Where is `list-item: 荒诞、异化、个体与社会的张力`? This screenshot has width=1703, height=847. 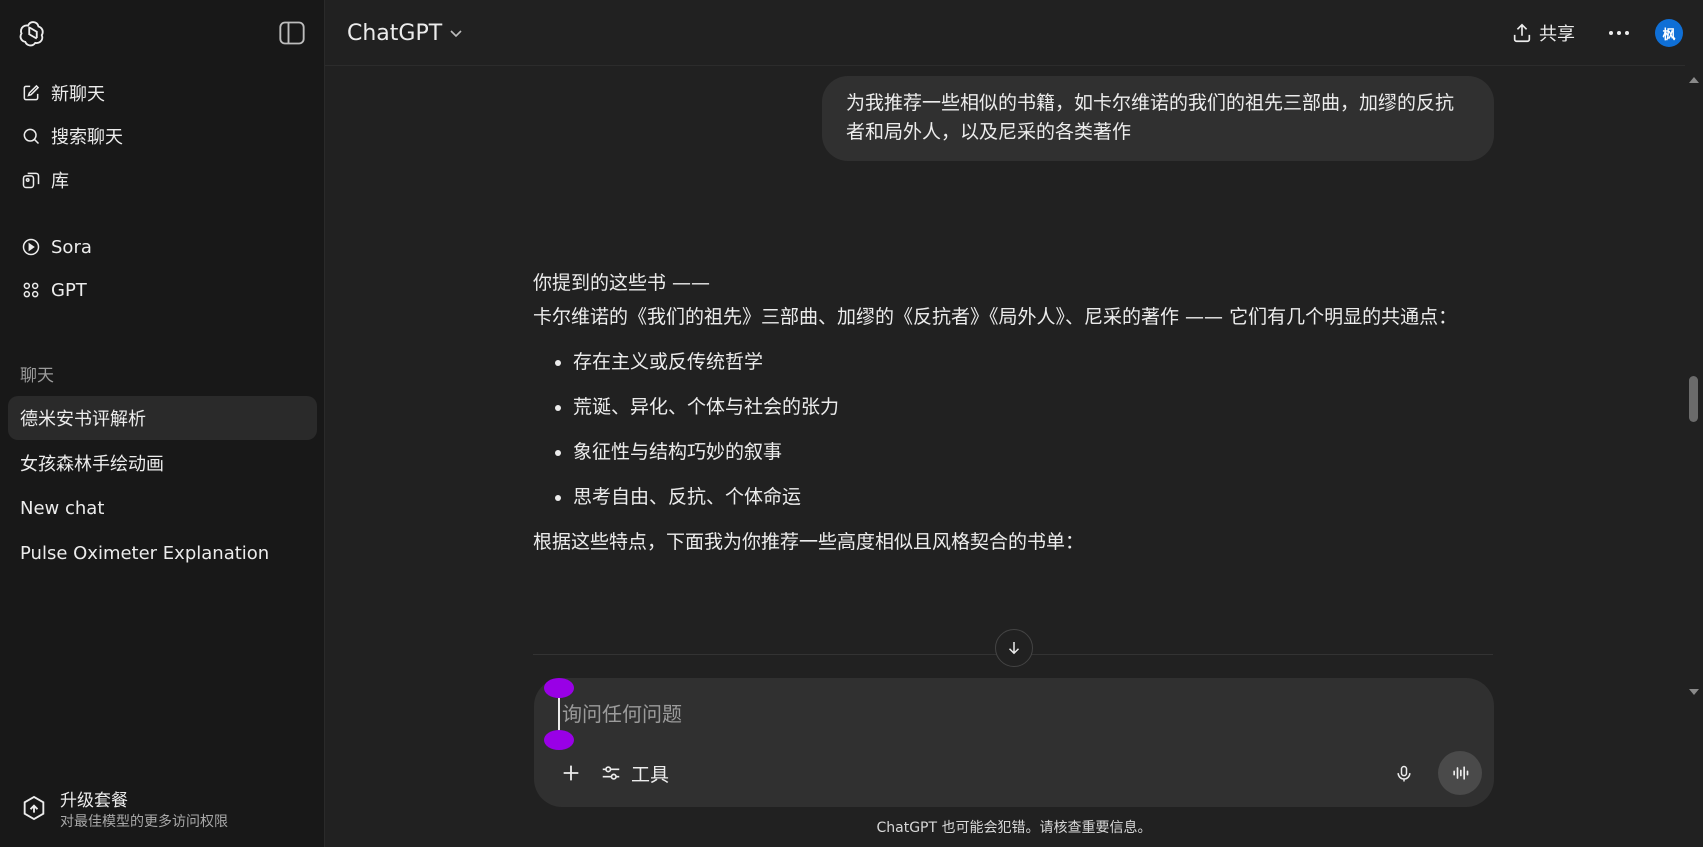
list-item: 荒诞、异化、个体与社会的张力 is located at coordinates (1033, 407).